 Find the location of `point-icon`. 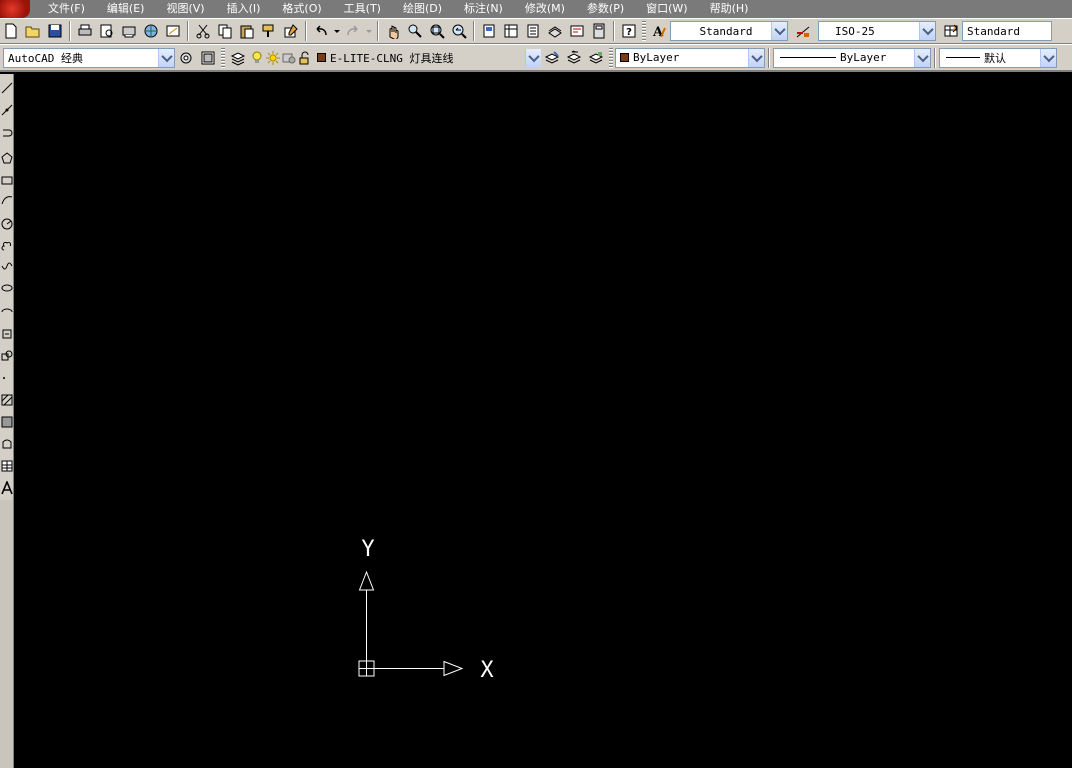

point-icon is located at coordinates (6, 378).